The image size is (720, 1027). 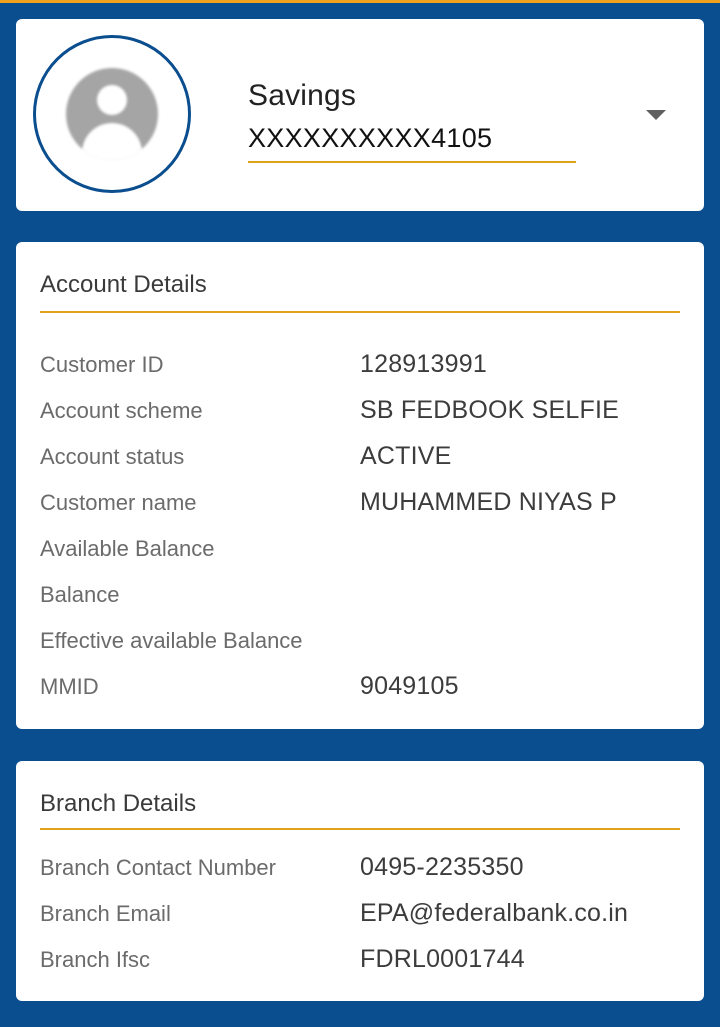 I want to click on chevron-down-icon, so click(x=656, y=115).